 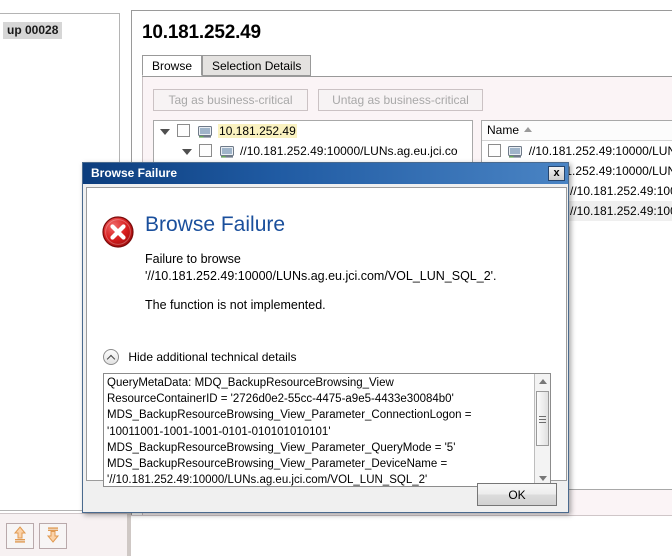 I want to click on name-column-header: Name, so click(x=577, y=131).